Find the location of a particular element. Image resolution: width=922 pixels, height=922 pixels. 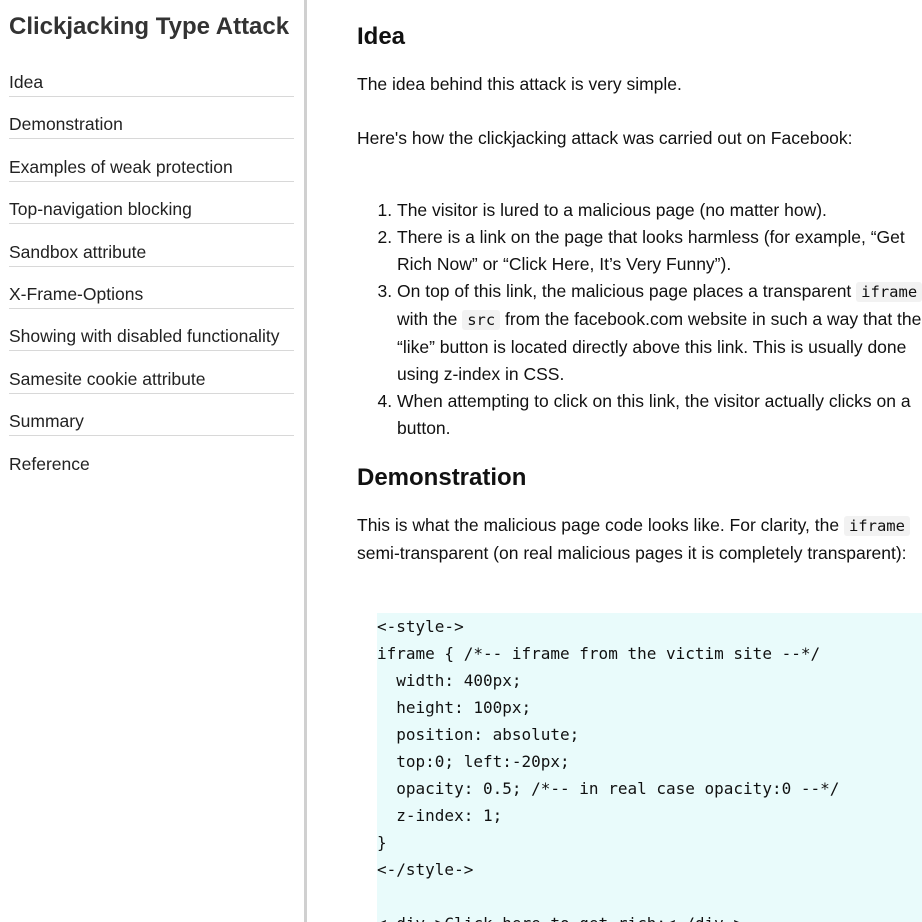

inline-code-iframe-2: iframe is located at coordinates (876, 526).